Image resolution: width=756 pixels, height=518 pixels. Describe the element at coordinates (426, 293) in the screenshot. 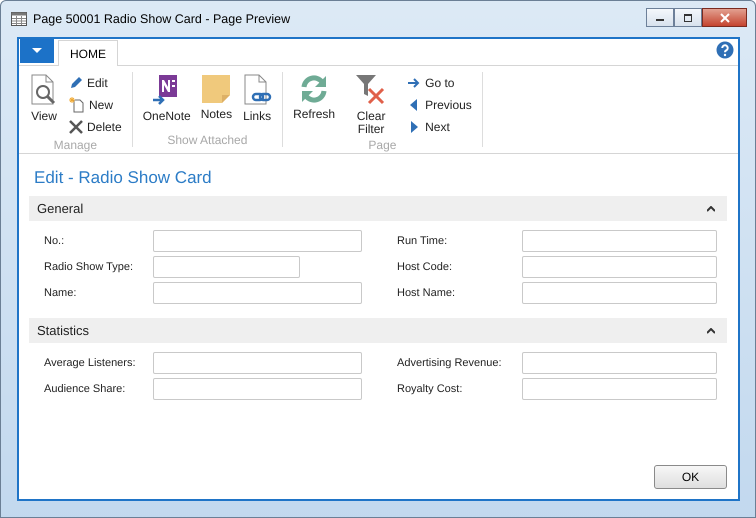

I see `field-label: Host Name:` at that location.